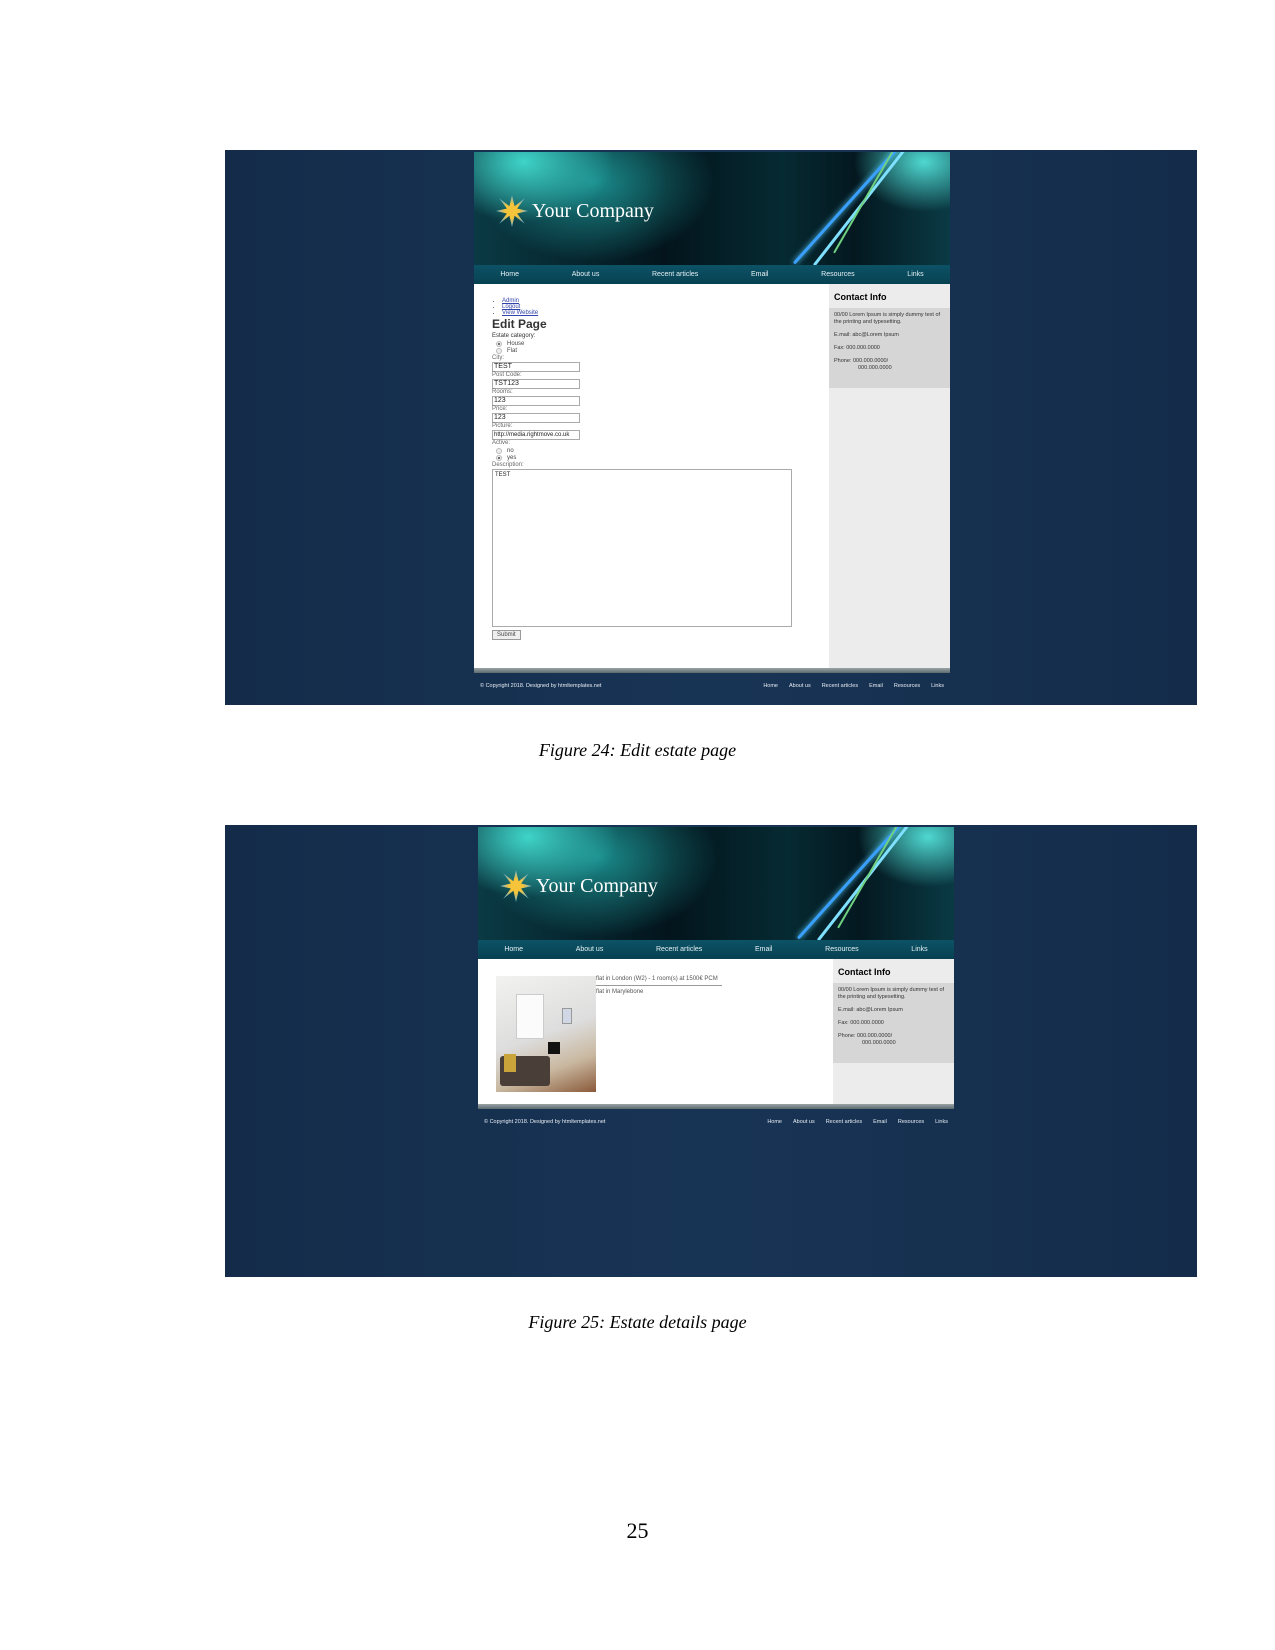 This screenshot has width=1275, height=1650. What do you see at coordinates (516, 344) in the screenshot?
I see `radio-label: House` at bounding box center [516, 344].